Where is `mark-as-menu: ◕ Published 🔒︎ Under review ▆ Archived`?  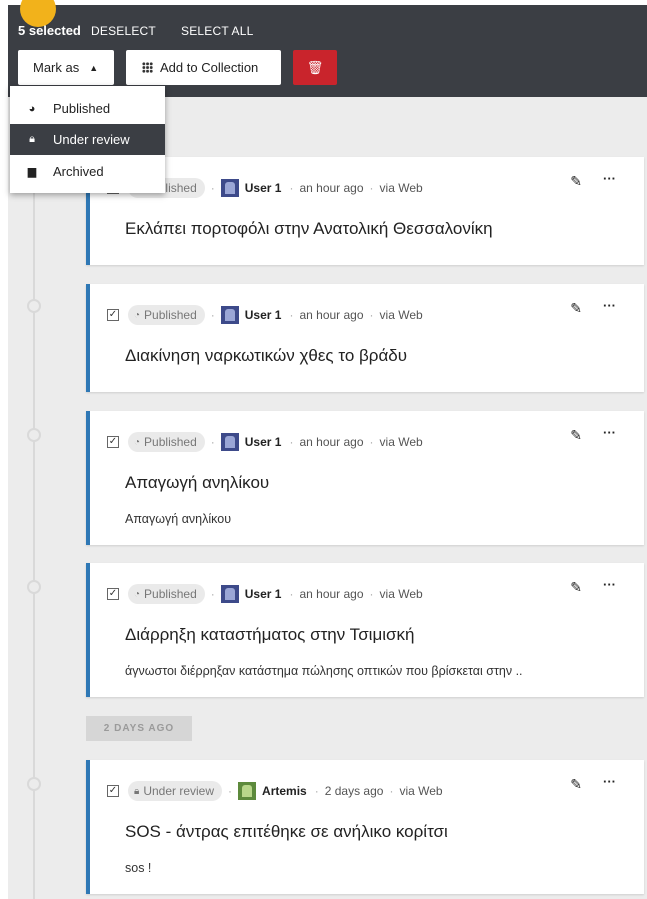 mark-as-menu: ◕ Published 🔒︎ Under review ▆ Archived is located at coordinates (87, 139).